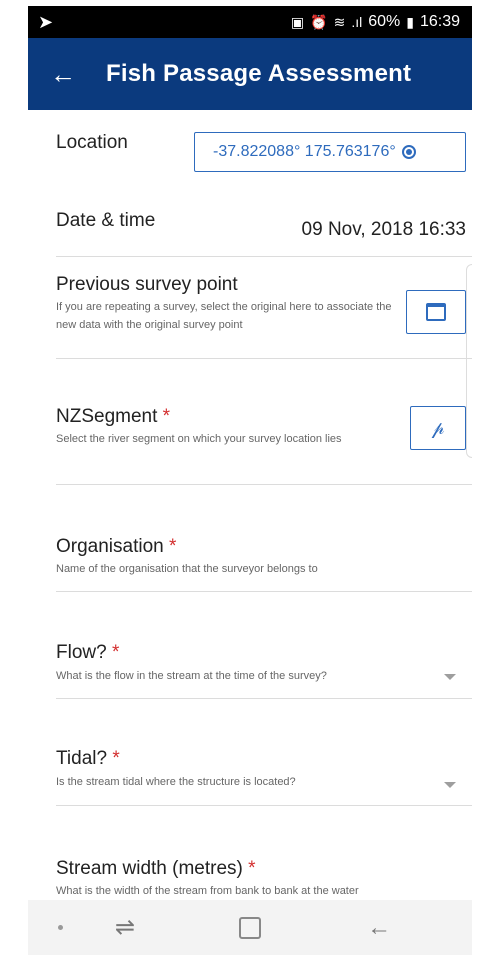 This screenshot has width=496, height=955. I want to click on stream-width-label: Stream width (metres) *, so click(156, 868).